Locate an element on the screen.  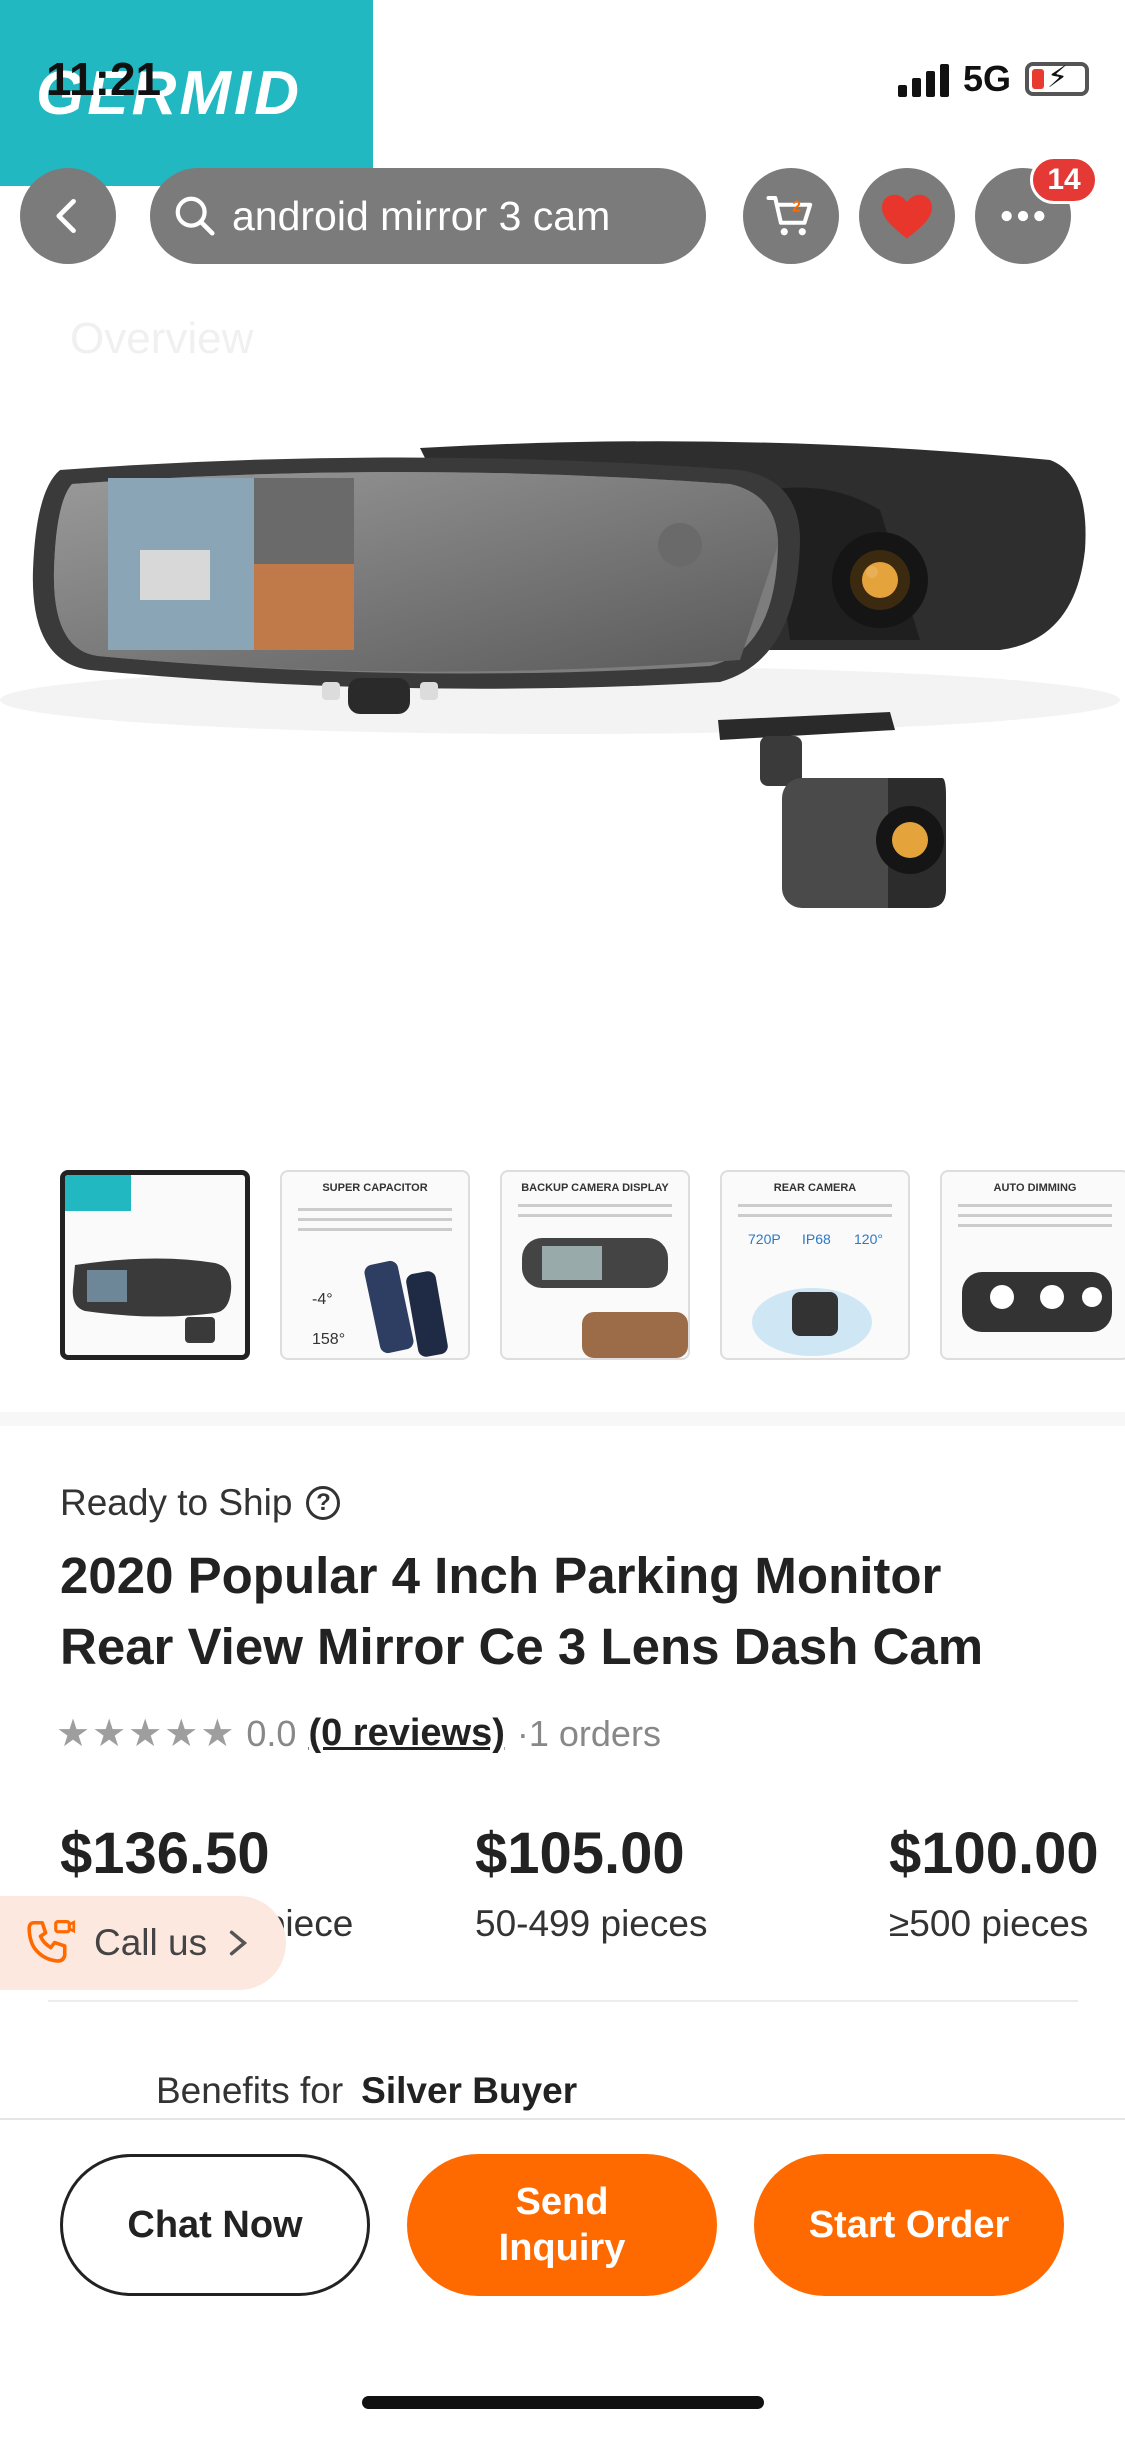
thumbnail-mirror-image is located at coordinates (152, 1300).